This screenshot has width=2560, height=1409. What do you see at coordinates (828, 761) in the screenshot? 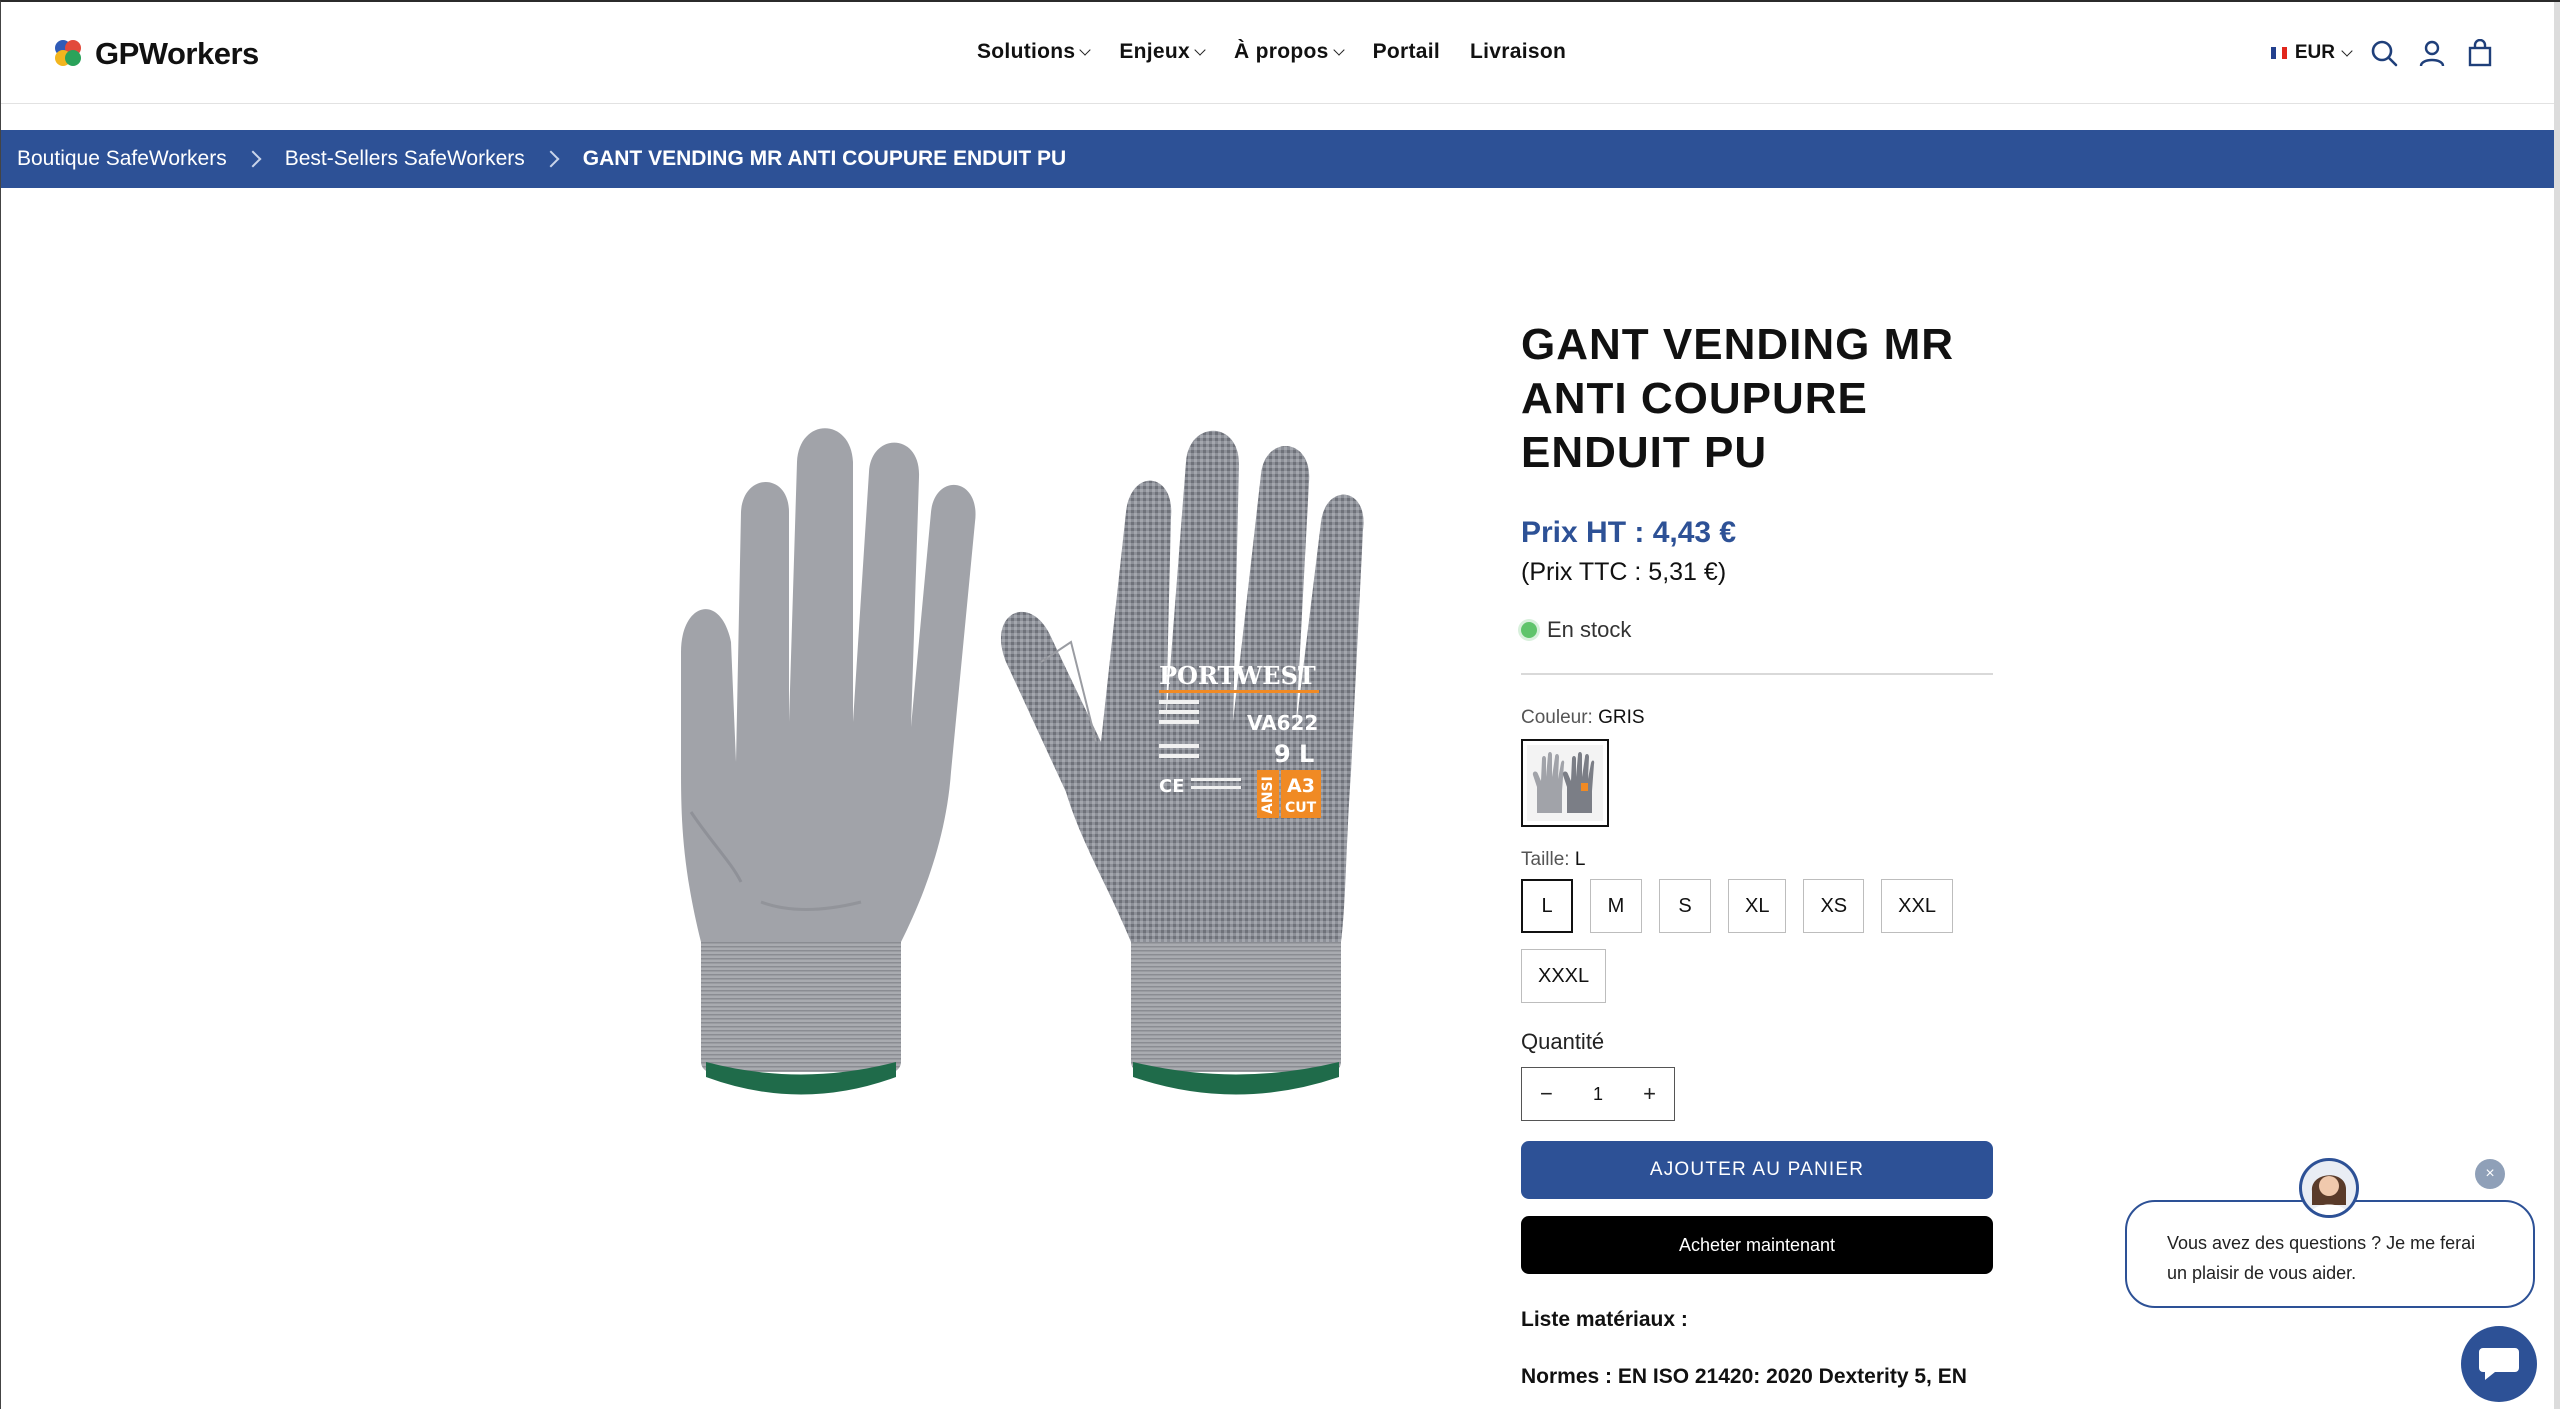
I see `left-glove` at bounding box center [828, 761].